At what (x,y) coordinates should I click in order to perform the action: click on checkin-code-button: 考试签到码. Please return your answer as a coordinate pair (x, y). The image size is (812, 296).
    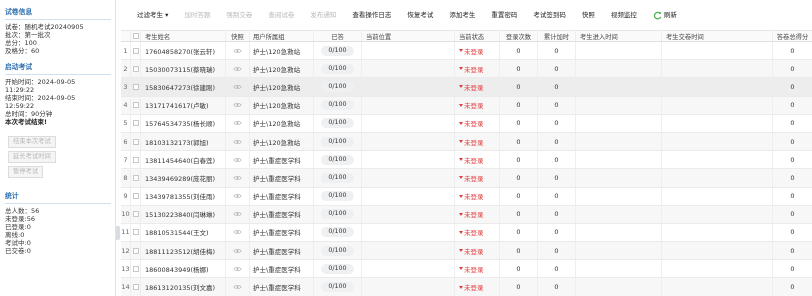
    Looking at the image, I should click on (549, 15).